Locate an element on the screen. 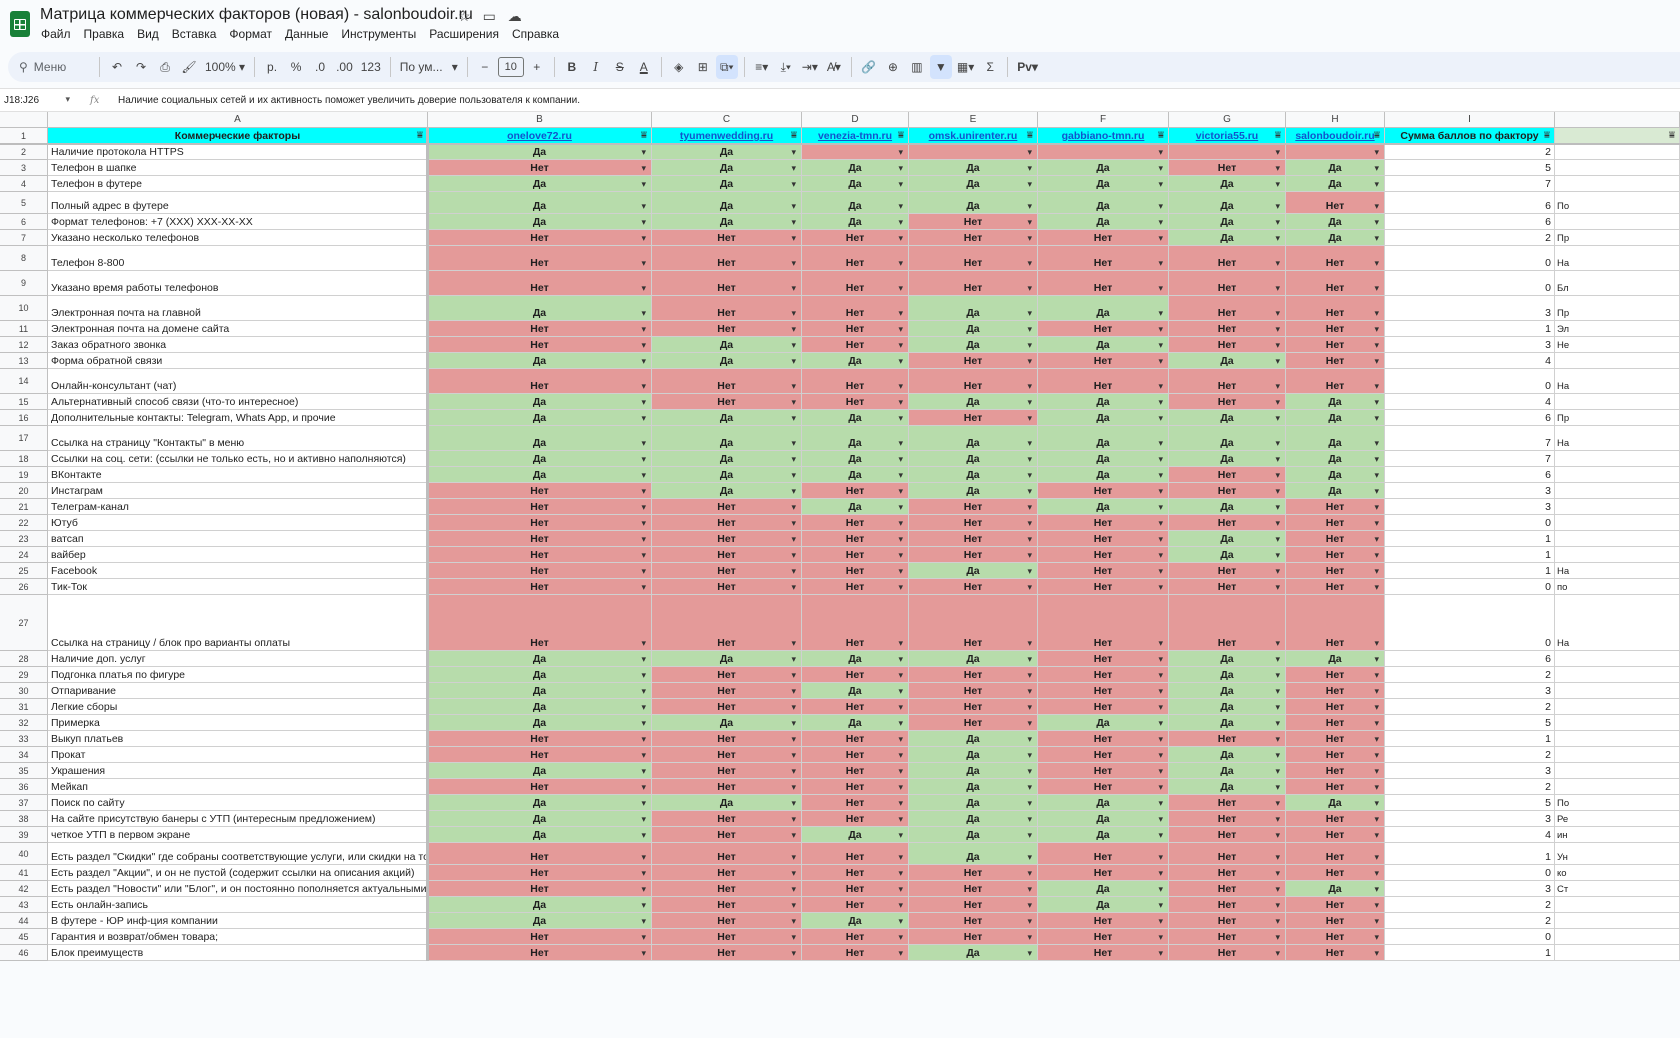  horizontal-align-icon: ≡▾ is located at coordinates (762, 67).